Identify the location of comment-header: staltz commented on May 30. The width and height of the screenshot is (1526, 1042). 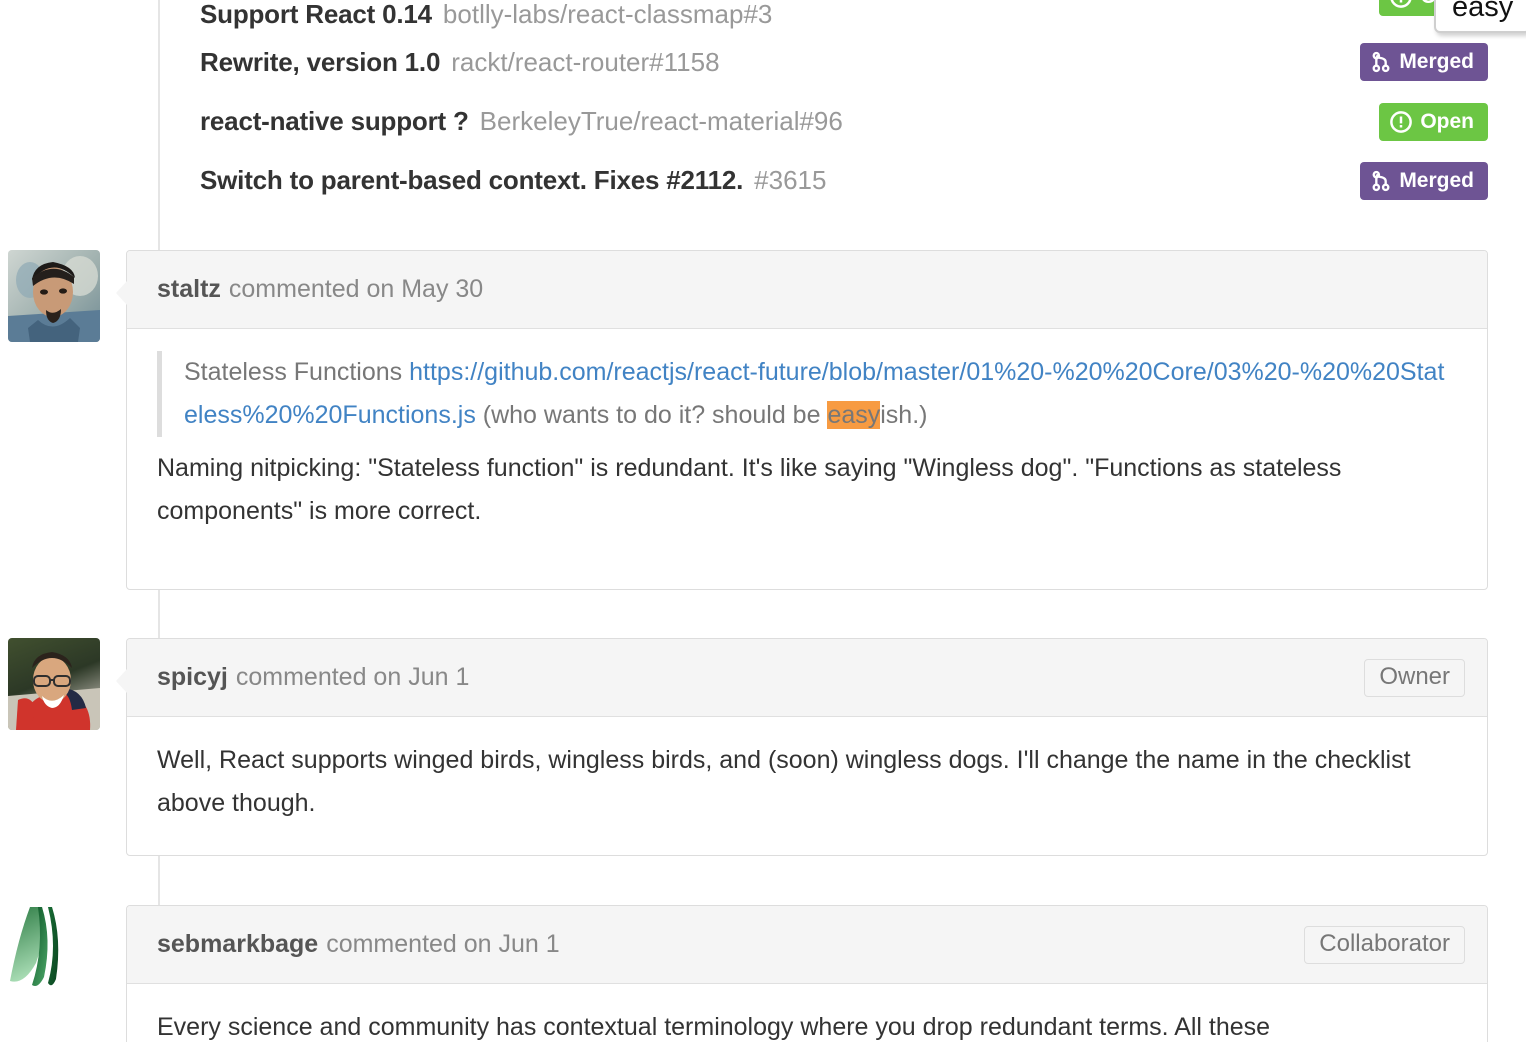
(801, 290).